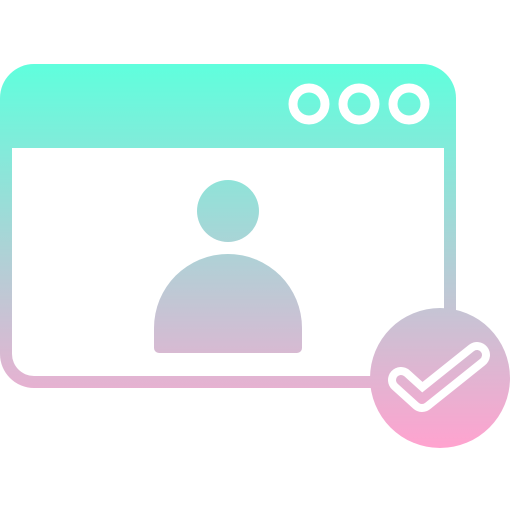  I want to click on window-content-top-edge, so click(228, 163).